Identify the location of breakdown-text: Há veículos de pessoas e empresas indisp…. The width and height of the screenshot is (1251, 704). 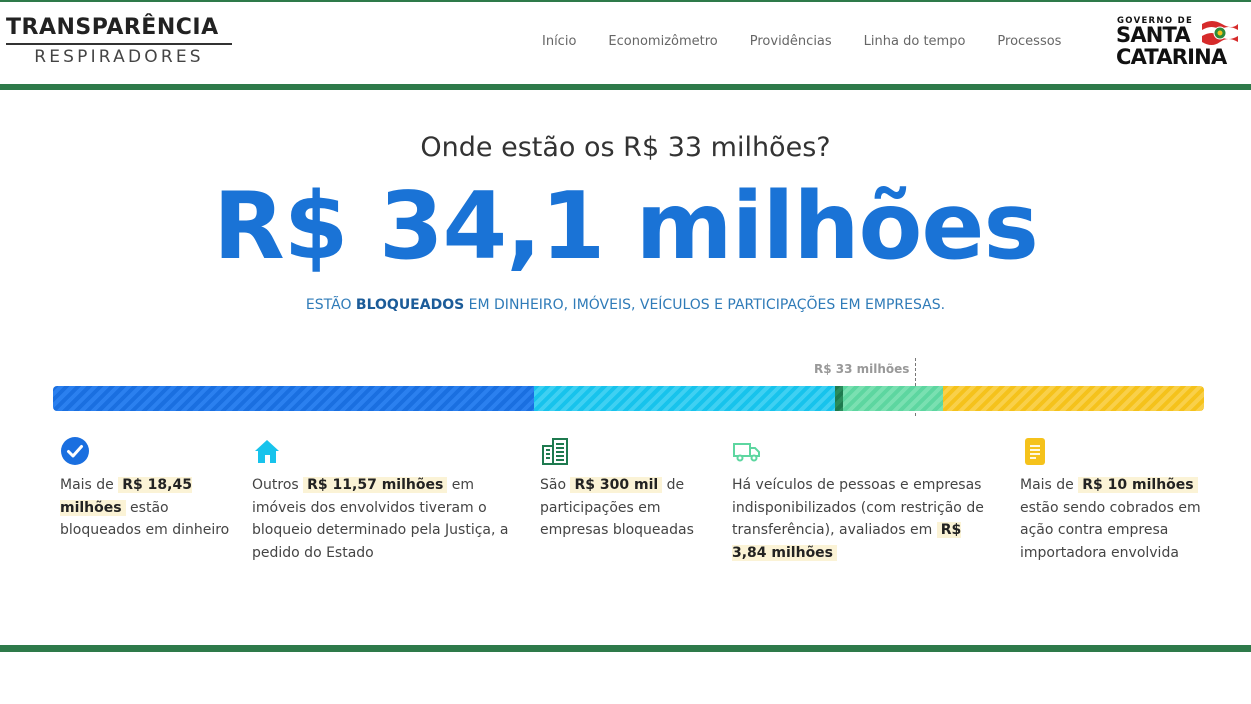
(864, 519).